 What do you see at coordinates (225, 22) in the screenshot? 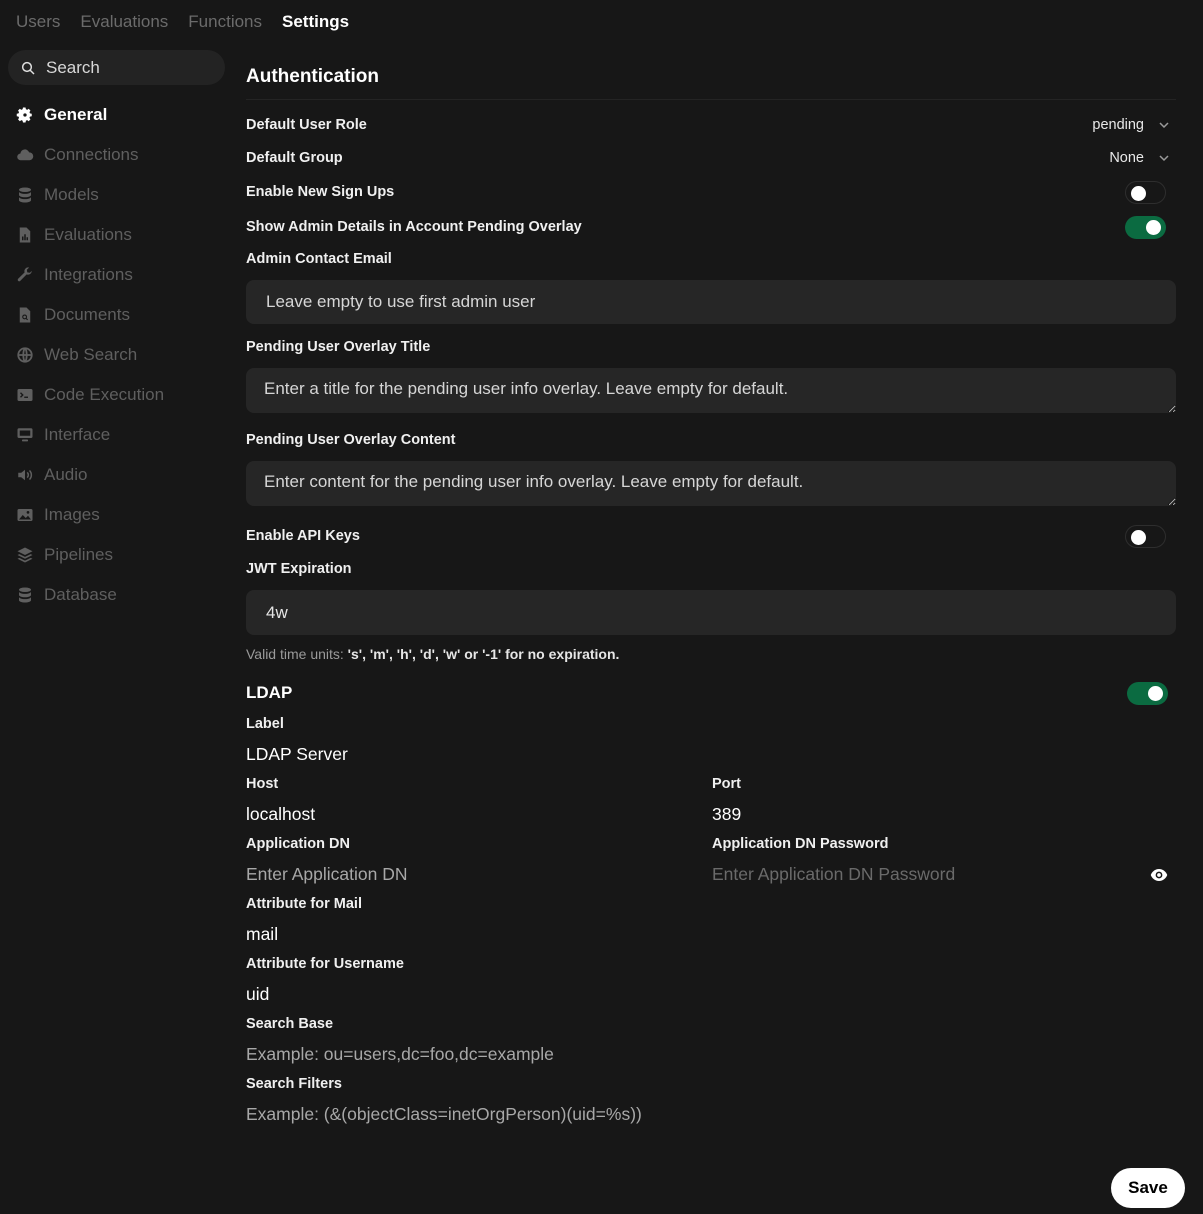
I see `tab-functions: Functions` at bounding box center [225, 22].